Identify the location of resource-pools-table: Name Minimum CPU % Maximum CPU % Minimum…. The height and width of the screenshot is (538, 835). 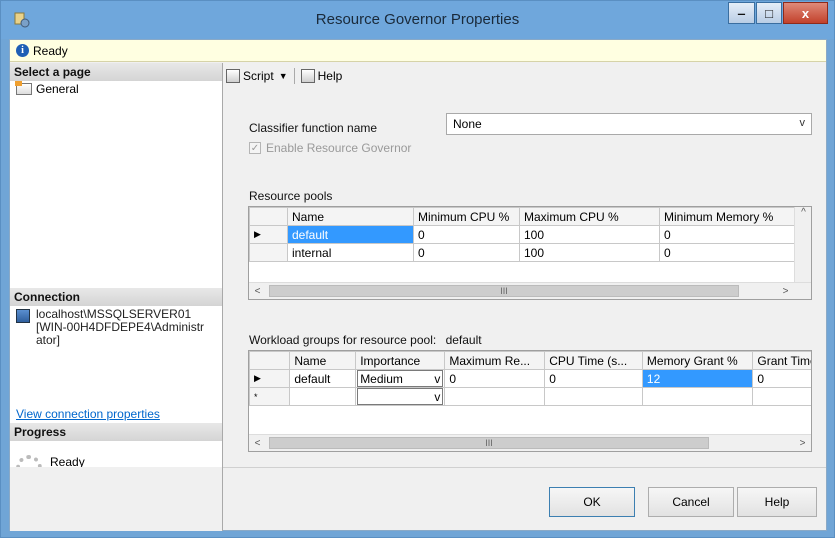
(524, 234).